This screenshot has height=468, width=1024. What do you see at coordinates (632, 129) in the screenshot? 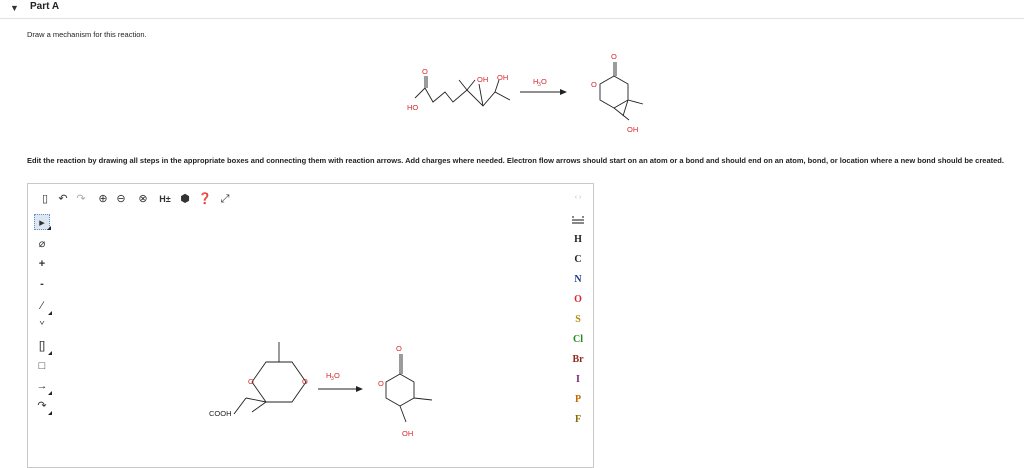
I see `product-oh-label: OH` at bounding box center [632, 129].